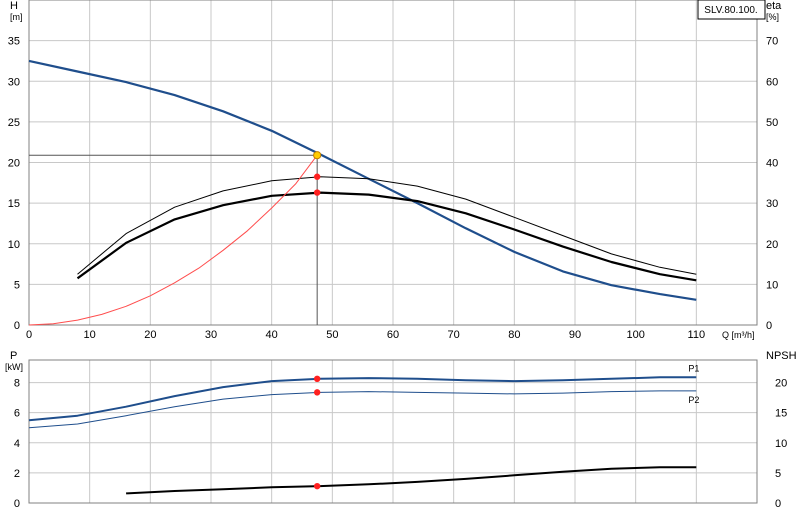  Describe the element at coordinates (778, 474) in the screenshot. I see `npsh-tick-label: 5` at that location.